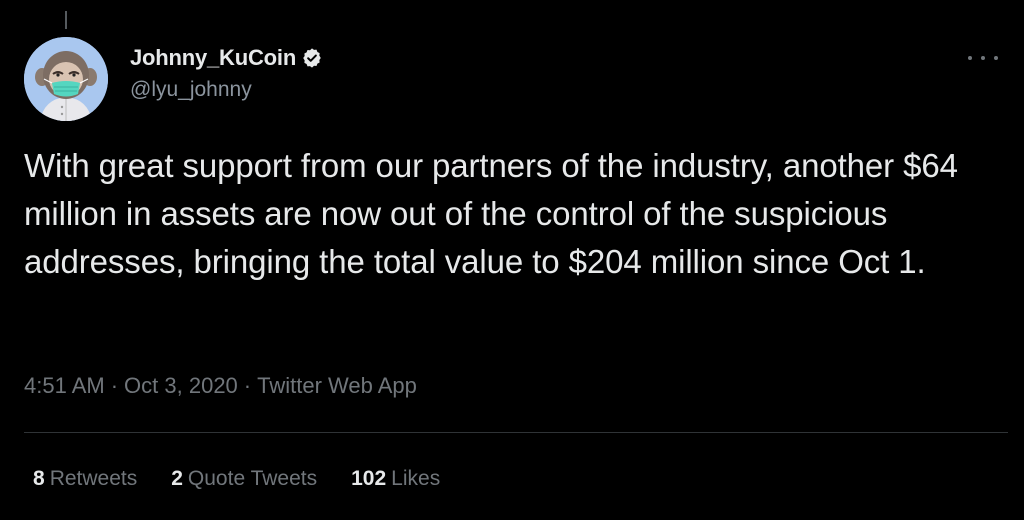 This screenshot has width=1024, height=520. I want to click on more-options-button, so click(983, 58).